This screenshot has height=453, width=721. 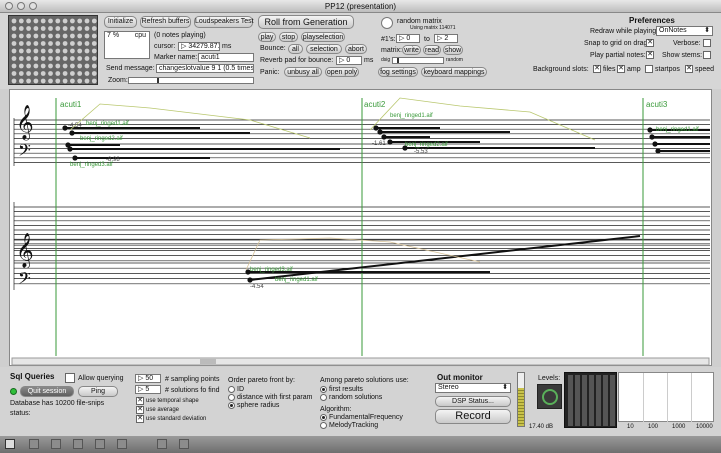 I want to click on pareto-first-param-radio, so click(x=231, y=397).